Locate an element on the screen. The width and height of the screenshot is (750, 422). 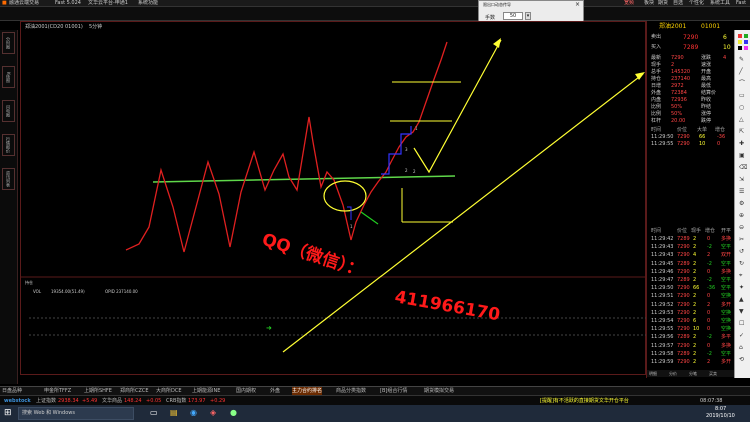
tab-tick: 分笔 is located at coordinates (693, 373).